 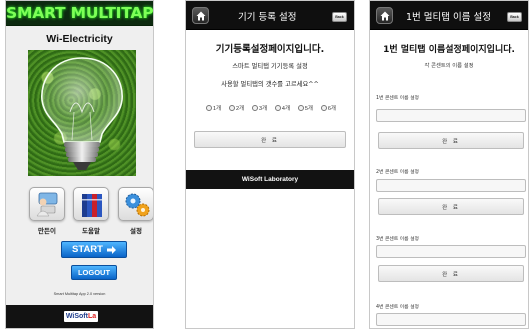 I want to click on page-title: 기기 등록 설정, so click(x=267, y=17).